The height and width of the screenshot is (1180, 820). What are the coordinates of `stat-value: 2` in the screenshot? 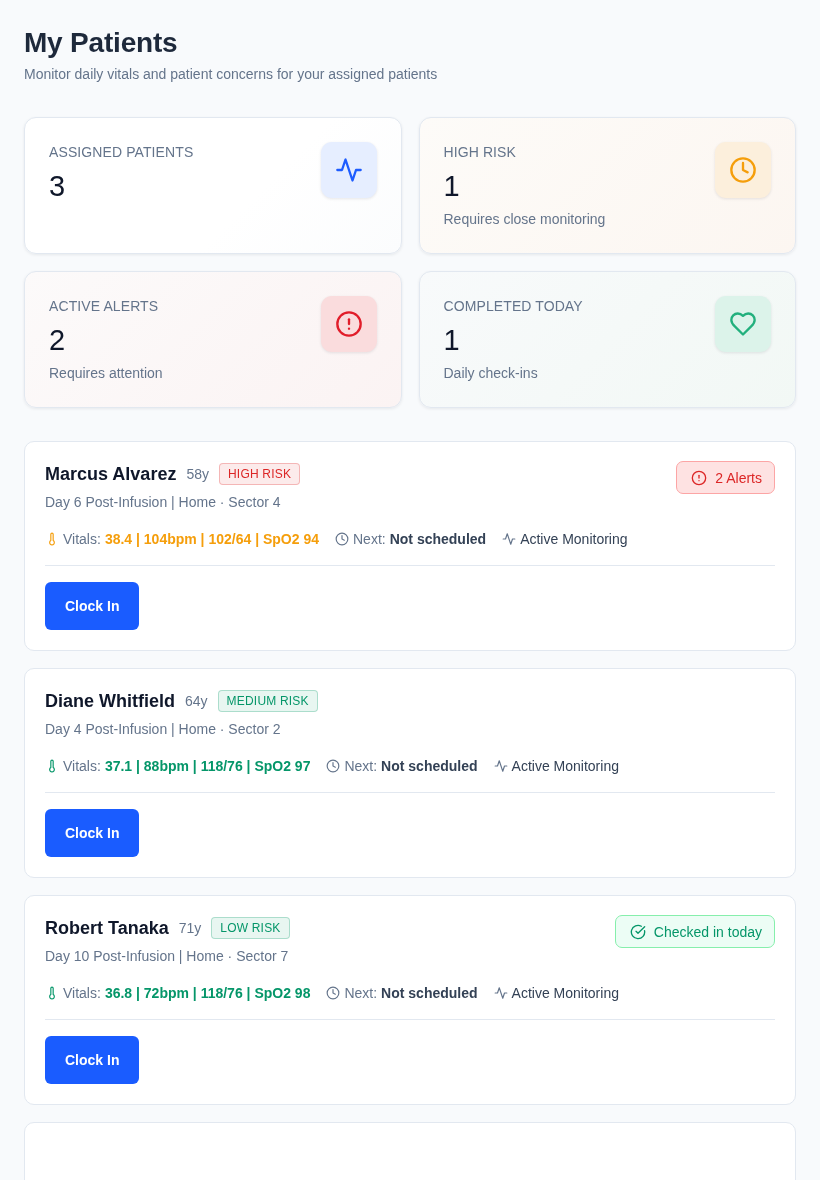 It's located at (58, 340).